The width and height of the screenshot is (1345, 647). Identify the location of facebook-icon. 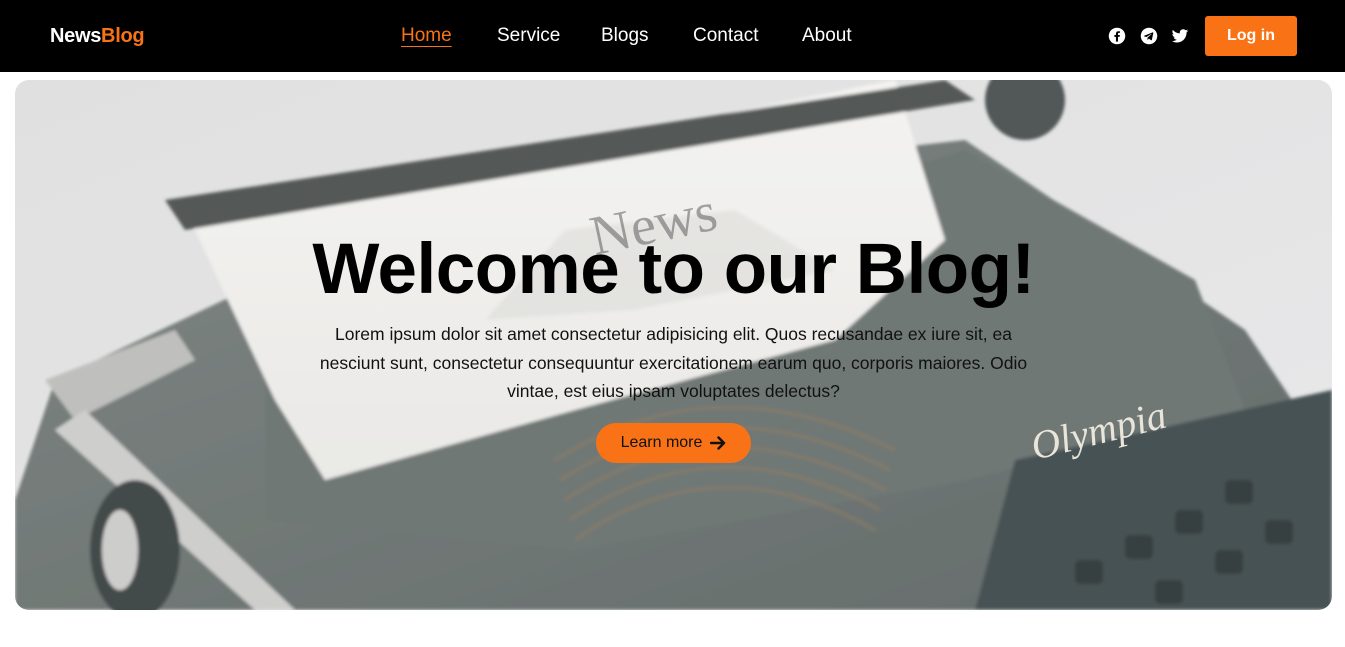
(1117, 36).